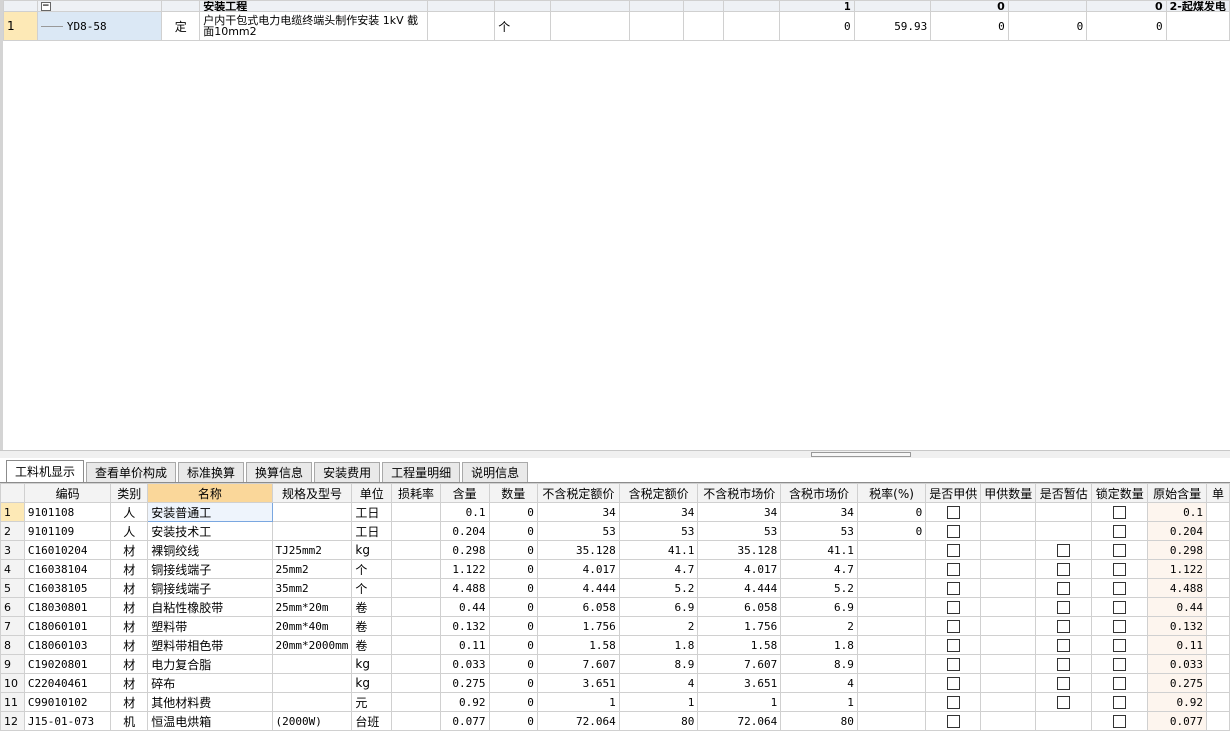 This screenshot has height=741, width=1230. I want to click on material-category: 机, so click(129, 721).